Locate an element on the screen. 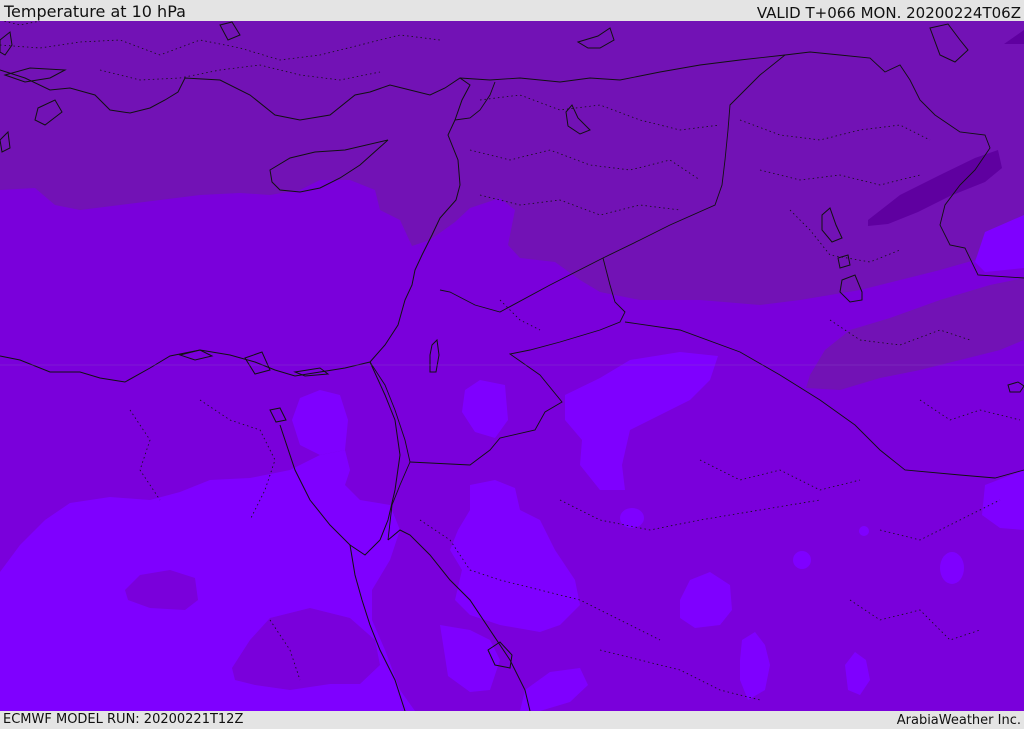 The image size is (1024, 729). credit-label: ArabiaWeather Inc. is located at coordinates (958, 720).